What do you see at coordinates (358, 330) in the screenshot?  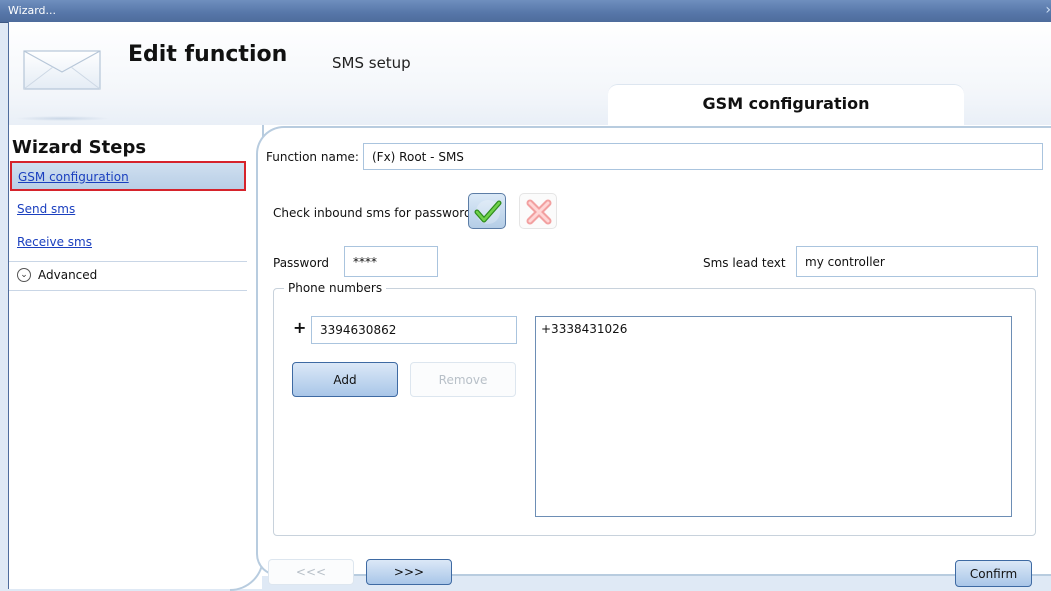 I see `phone-number-value: 3394630862` at bounding box center [358, 330].